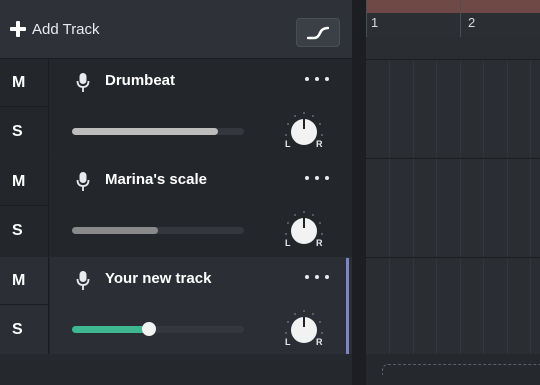  I want to click on timeline-footer, so click(453, 369).